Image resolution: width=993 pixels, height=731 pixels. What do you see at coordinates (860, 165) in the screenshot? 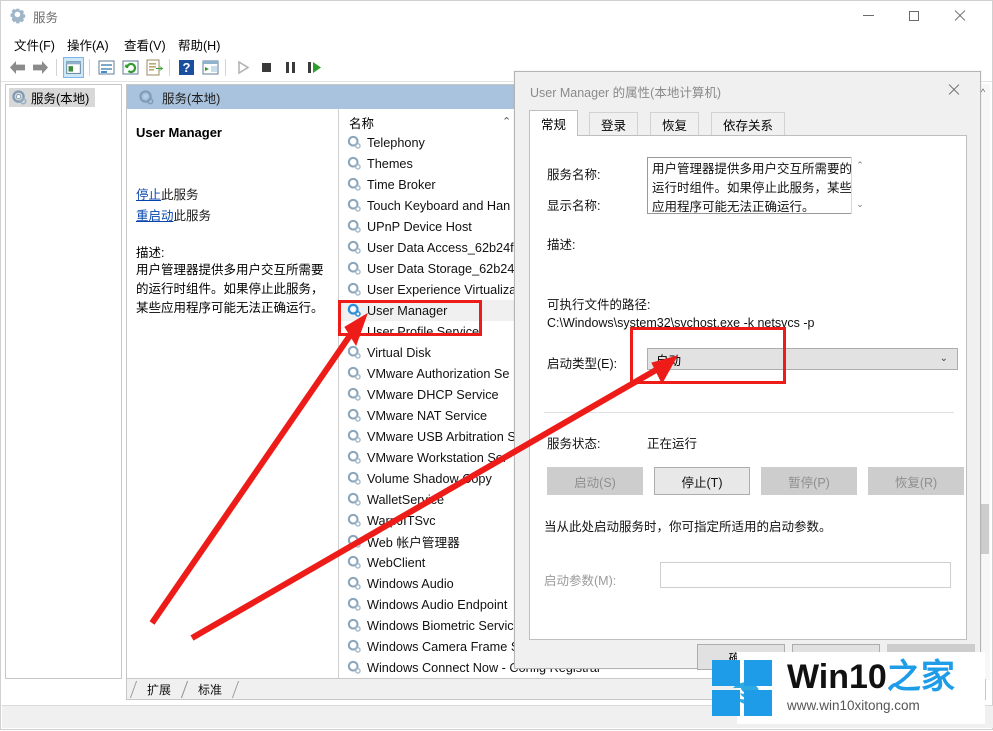
I see `scroll-up-icon: ⌃` at bounding box center [860, 165].